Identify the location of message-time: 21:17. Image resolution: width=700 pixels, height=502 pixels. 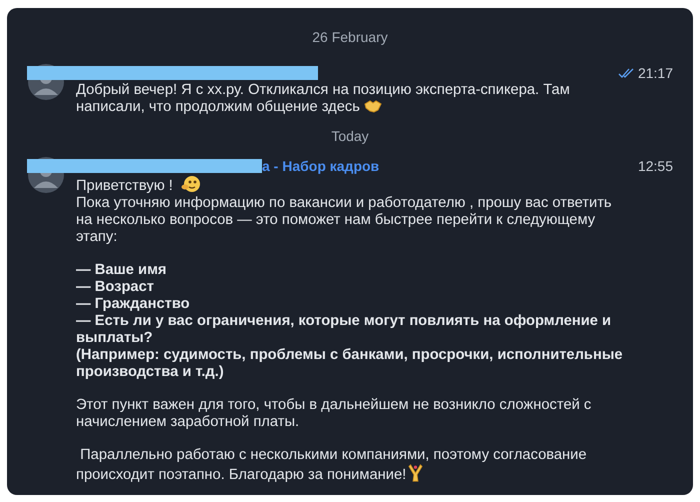
(655, 73).